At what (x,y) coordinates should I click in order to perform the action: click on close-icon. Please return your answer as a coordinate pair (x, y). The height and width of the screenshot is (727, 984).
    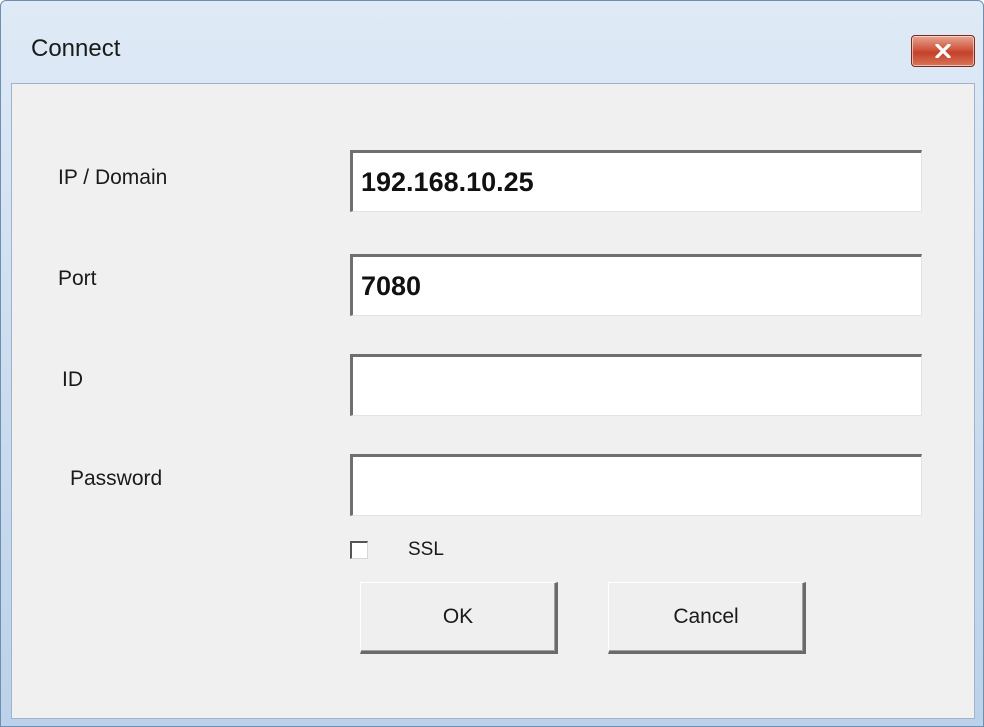
    Looking at the image, I should click on (943, 51).